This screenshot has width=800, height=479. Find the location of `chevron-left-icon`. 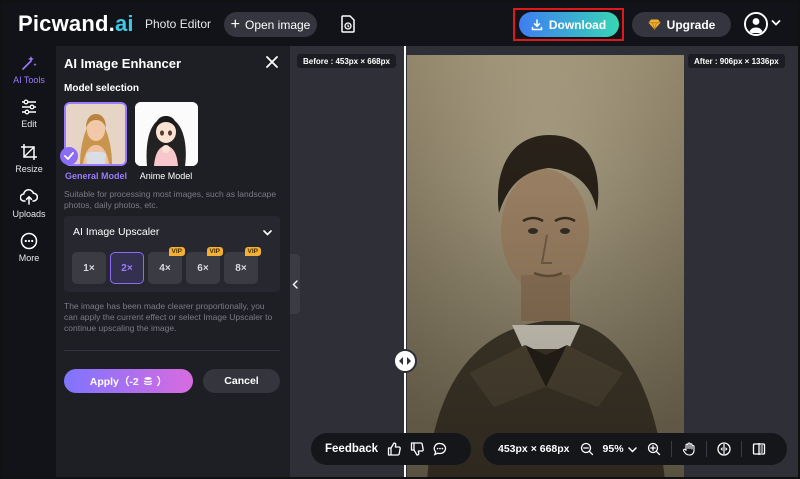

chevron-left-icon is located at coordinates (295, 284).